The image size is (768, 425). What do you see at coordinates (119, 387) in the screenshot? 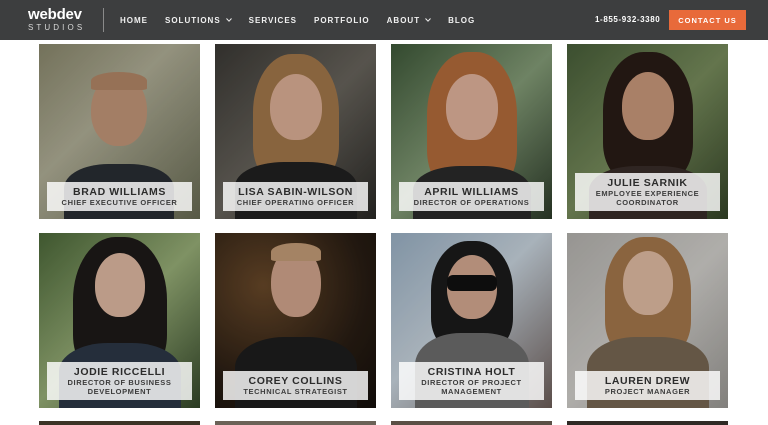
I see `team-title: DIRECTOR OF BUSINESS DEVELOPMENT` at bounding box center [119, 387].